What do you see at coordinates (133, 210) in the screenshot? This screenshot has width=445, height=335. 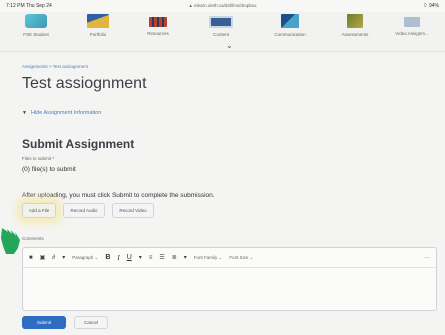 I see `record-video-button: Record Video` at bounding box center [133, 210].